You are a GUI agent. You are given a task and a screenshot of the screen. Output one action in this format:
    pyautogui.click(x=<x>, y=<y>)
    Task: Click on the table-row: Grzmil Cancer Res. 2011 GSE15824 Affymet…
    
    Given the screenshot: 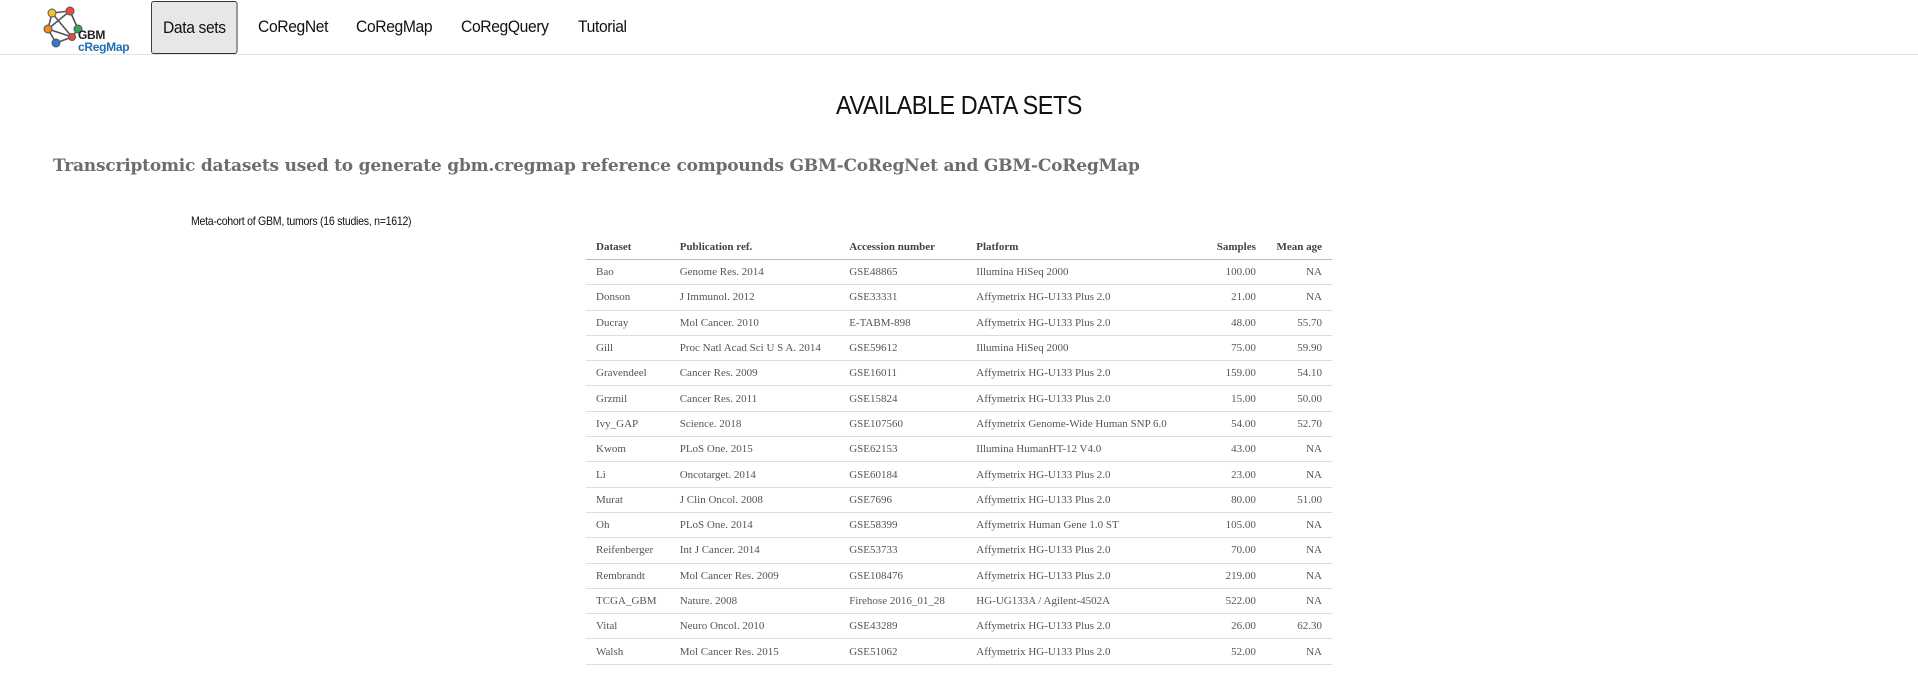 What is the action you would take?
    pyautogui.click(x=959, y=398)
    